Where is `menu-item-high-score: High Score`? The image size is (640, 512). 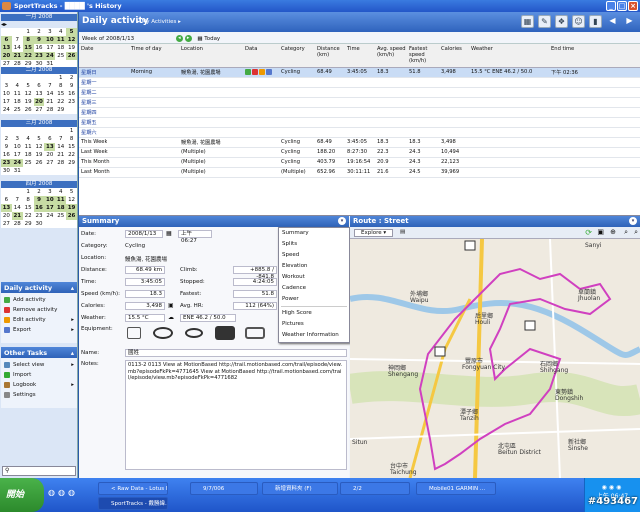
menu-item-high-score: High Score is located at coordinates (314, 313).